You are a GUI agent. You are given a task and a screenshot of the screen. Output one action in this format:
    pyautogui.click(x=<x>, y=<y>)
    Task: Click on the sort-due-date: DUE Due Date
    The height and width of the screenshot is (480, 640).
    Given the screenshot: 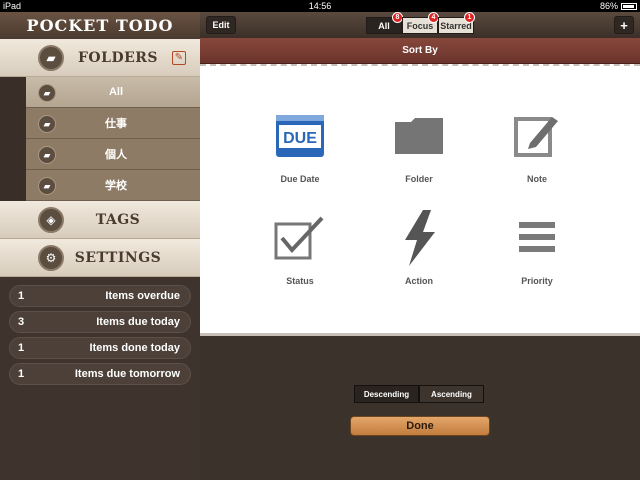 What is the action you would take?
    pyautogui.click(x=300, y=147)
    